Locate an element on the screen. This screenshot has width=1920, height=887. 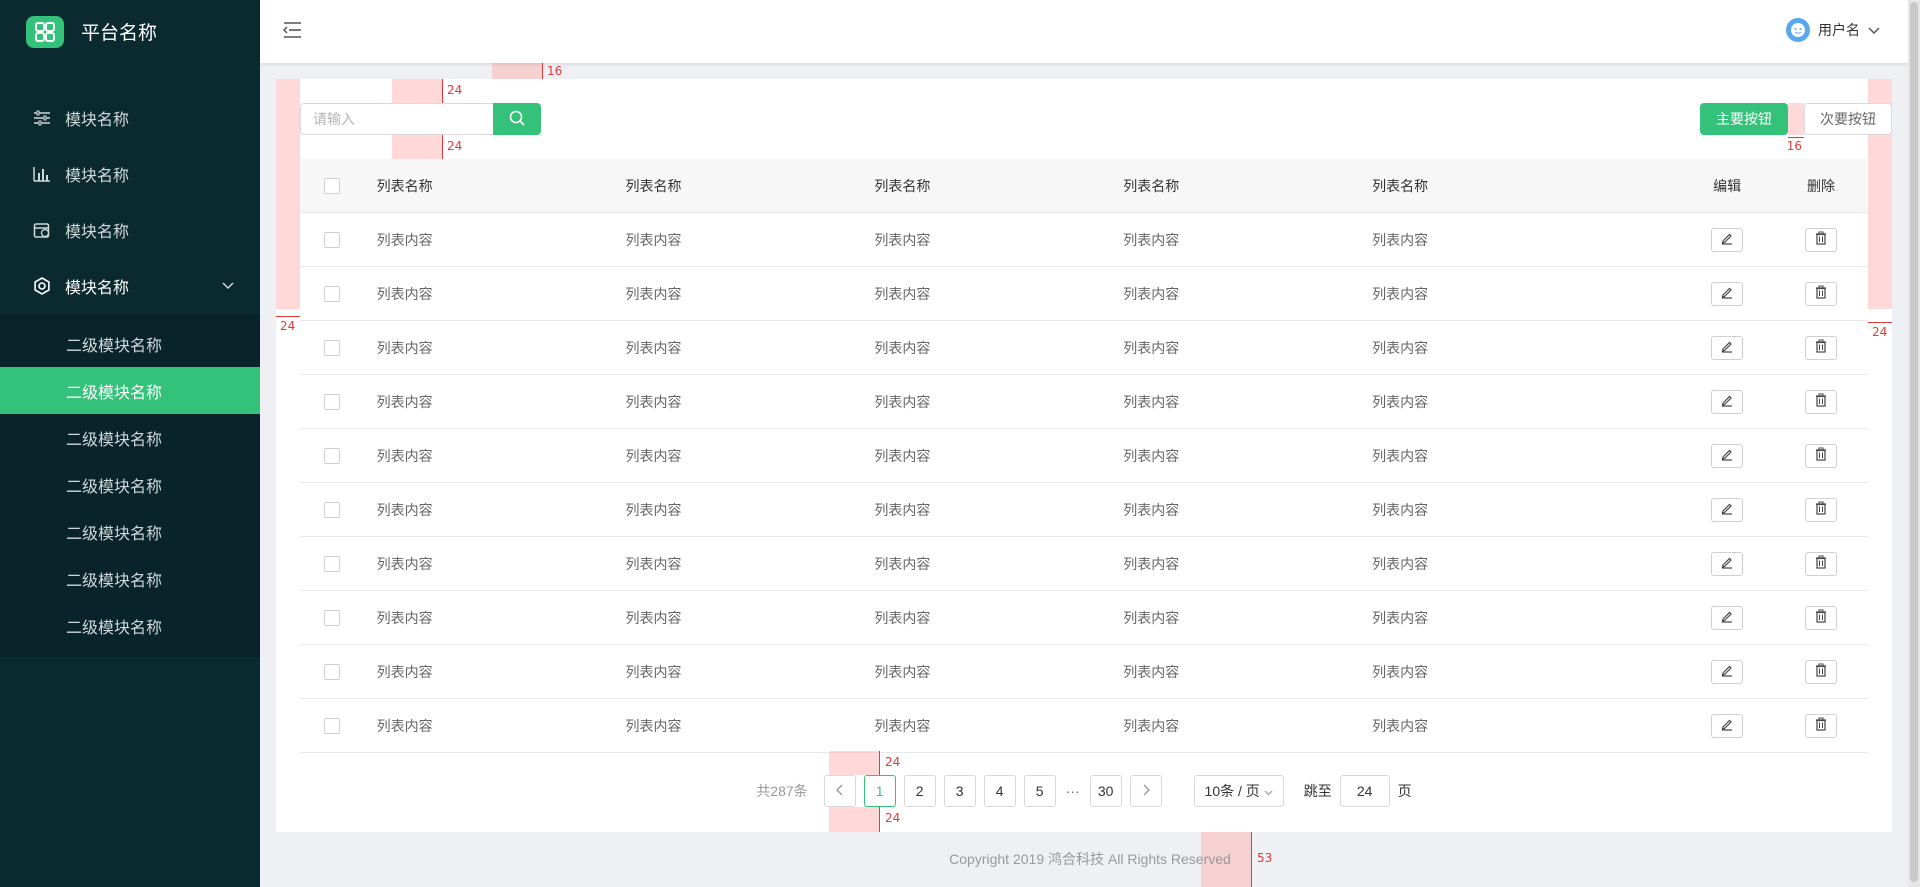
edit-icon is located at coordinates (1727, 455).